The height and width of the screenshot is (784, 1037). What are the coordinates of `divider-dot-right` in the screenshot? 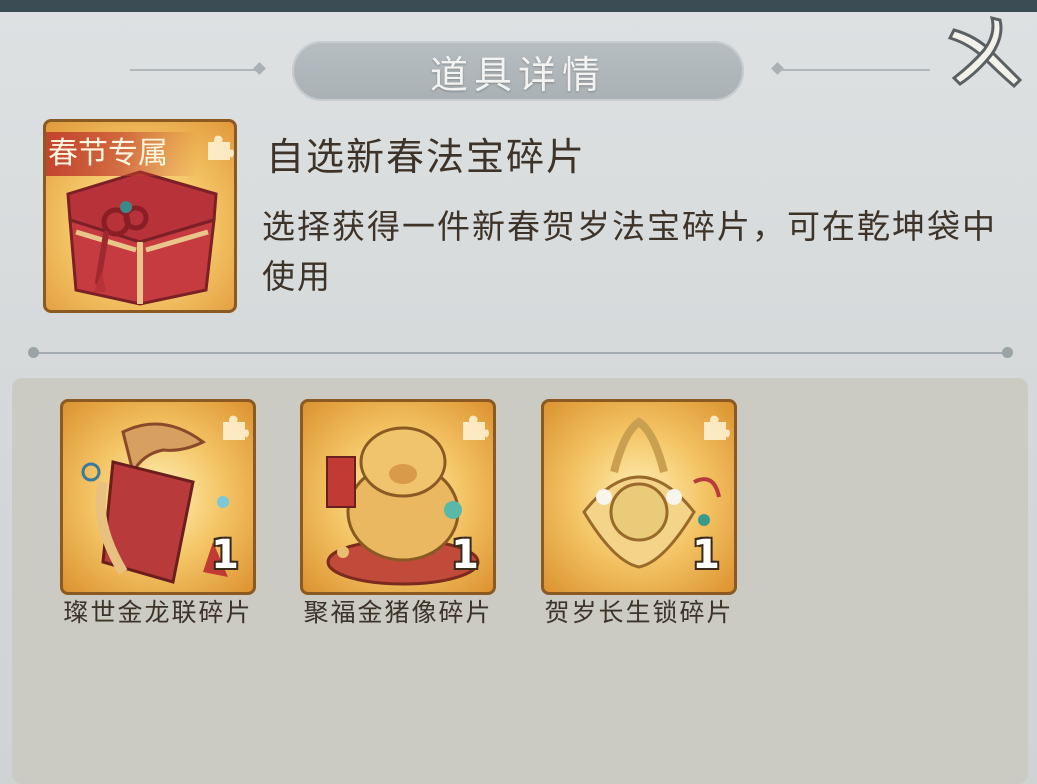 It's located at (1007, 352).